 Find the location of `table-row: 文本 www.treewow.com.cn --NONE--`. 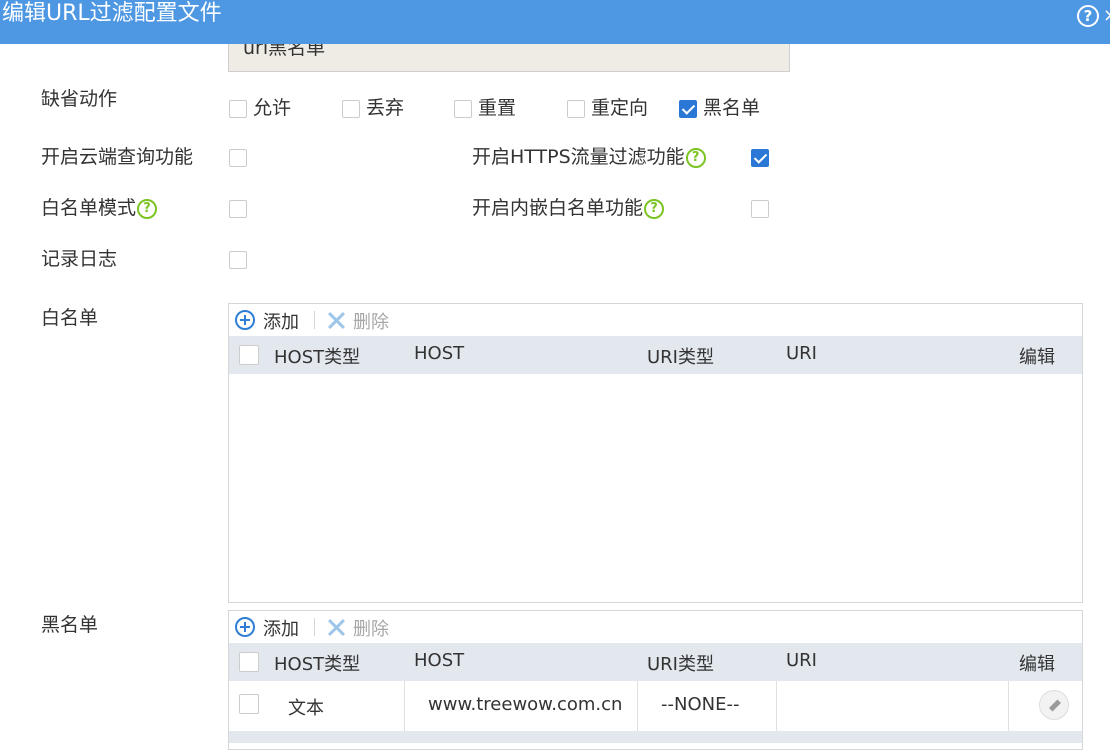

table-row: 文本 www.treewow.com.cn --NONE-- is located at coordinates (655, 706).